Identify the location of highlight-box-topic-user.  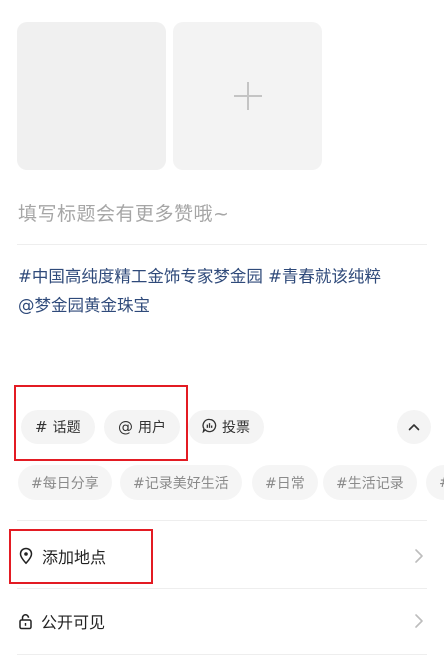
(101, 423).